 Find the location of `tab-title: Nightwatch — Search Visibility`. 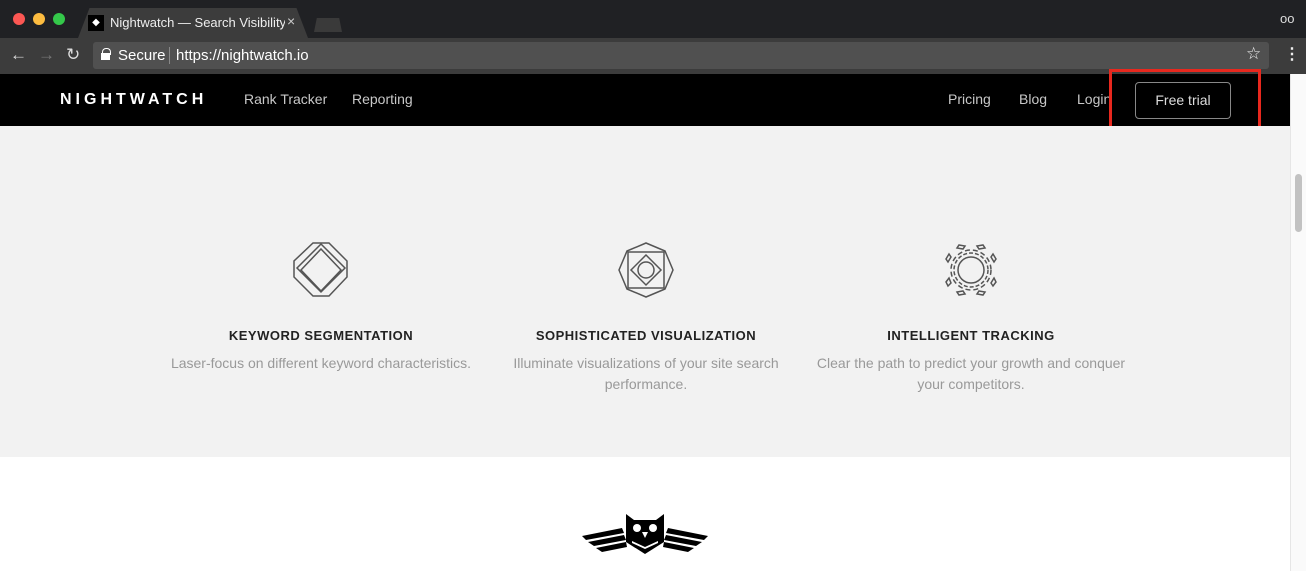

tab-title: Nightwatch — Search Visibility is located at coordinates (197, 22).